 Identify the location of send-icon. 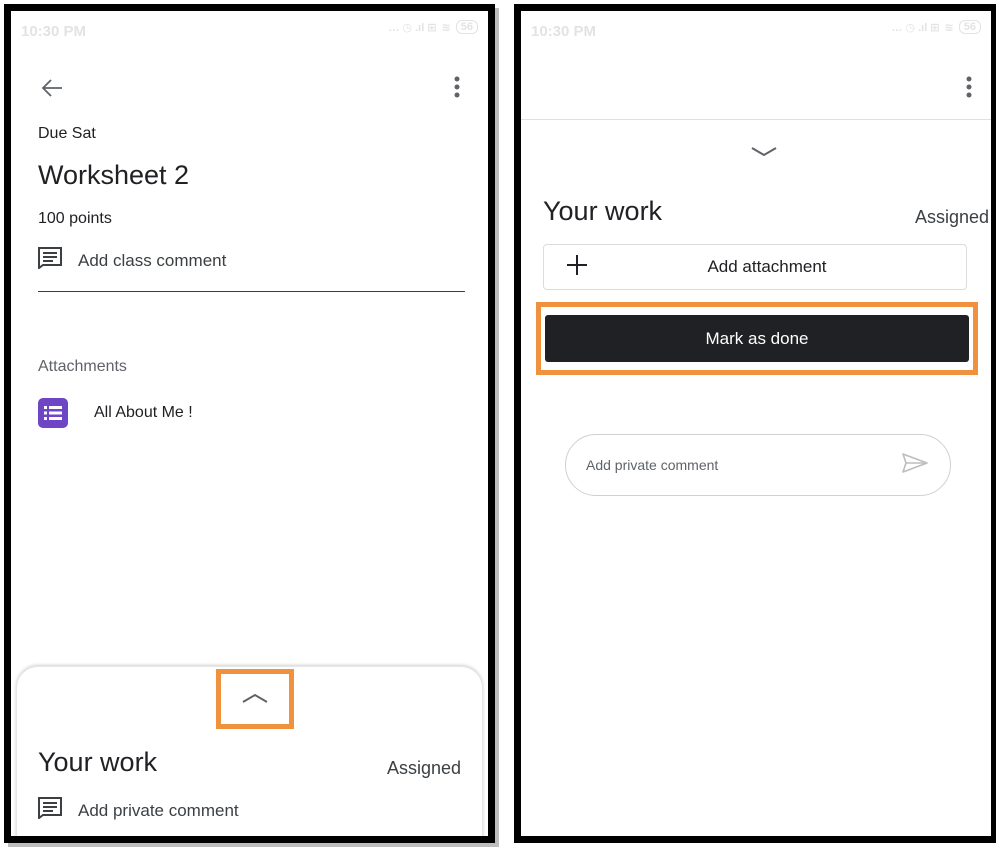
(915, 465).